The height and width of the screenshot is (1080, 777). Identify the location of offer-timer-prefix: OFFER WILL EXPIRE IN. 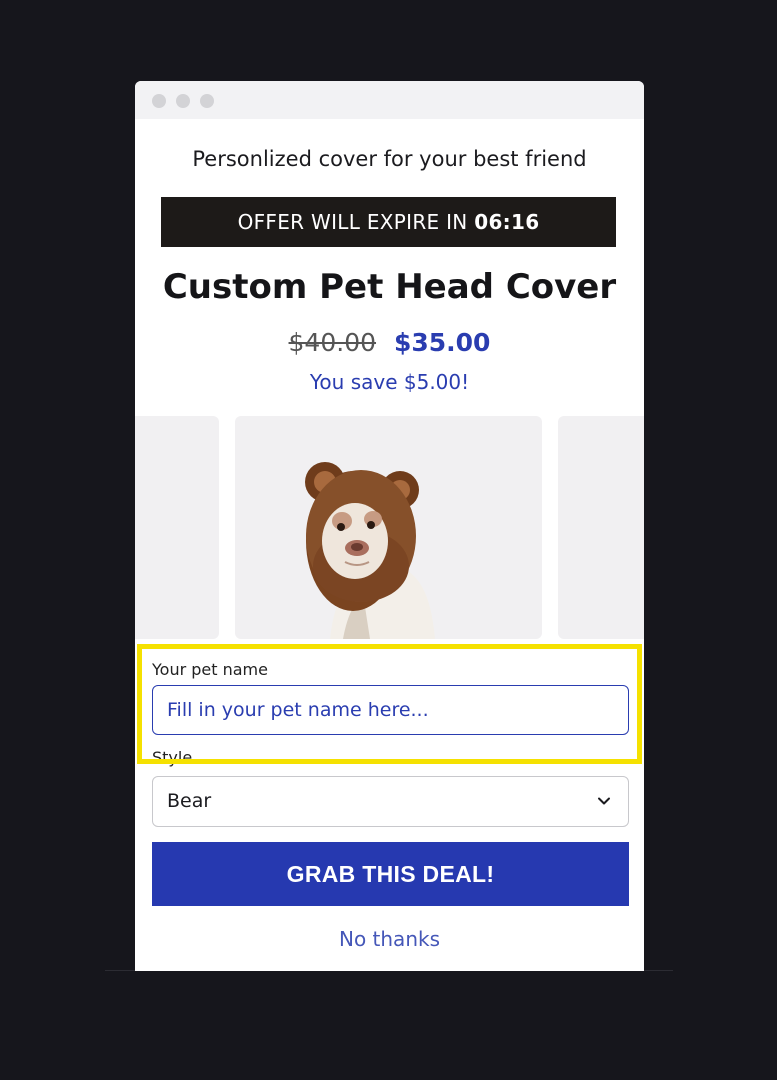
(352, 222).